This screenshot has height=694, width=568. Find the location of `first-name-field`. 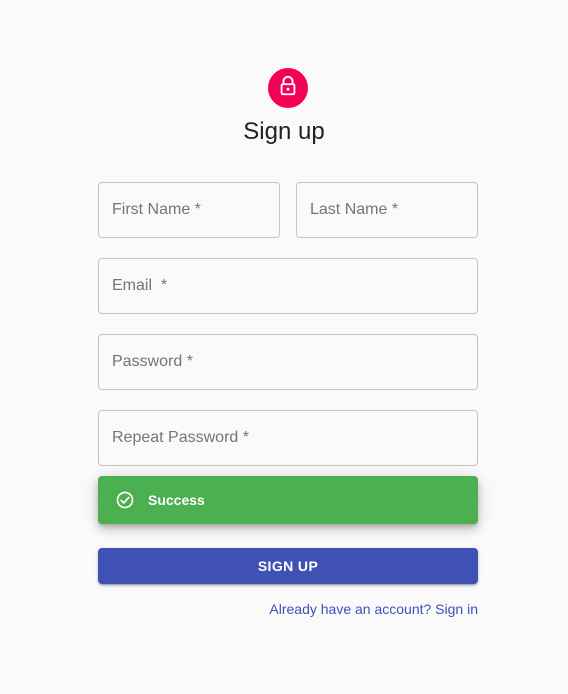

first-name-field is located at coordinates (189, 210).